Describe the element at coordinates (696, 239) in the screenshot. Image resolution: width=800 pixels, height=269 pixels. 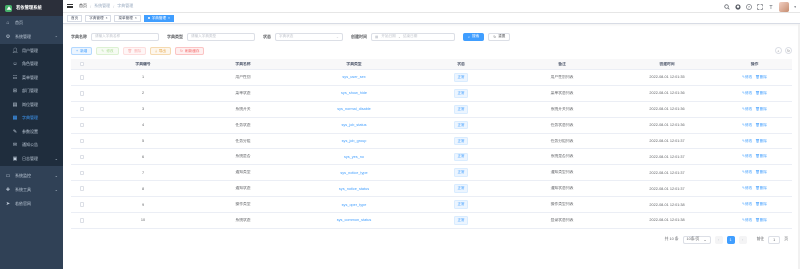
I see `page-size-select: 10条/页 ⌄` at that location.